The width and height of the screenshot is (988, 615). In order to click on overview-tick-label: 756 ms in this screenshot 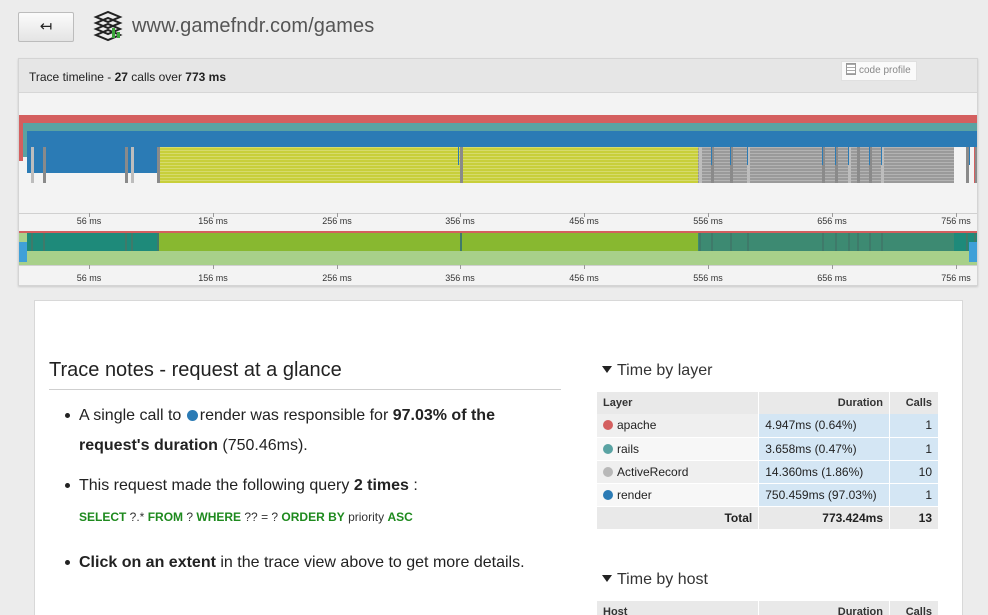, I will do `click(956, 278)`.